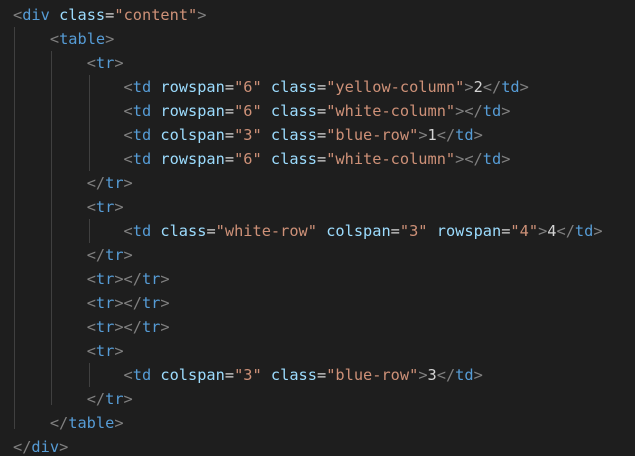  Describe the element at coordinates (192, 87) in the screenshot. I see `code-token-attr: rowspan` at that location.